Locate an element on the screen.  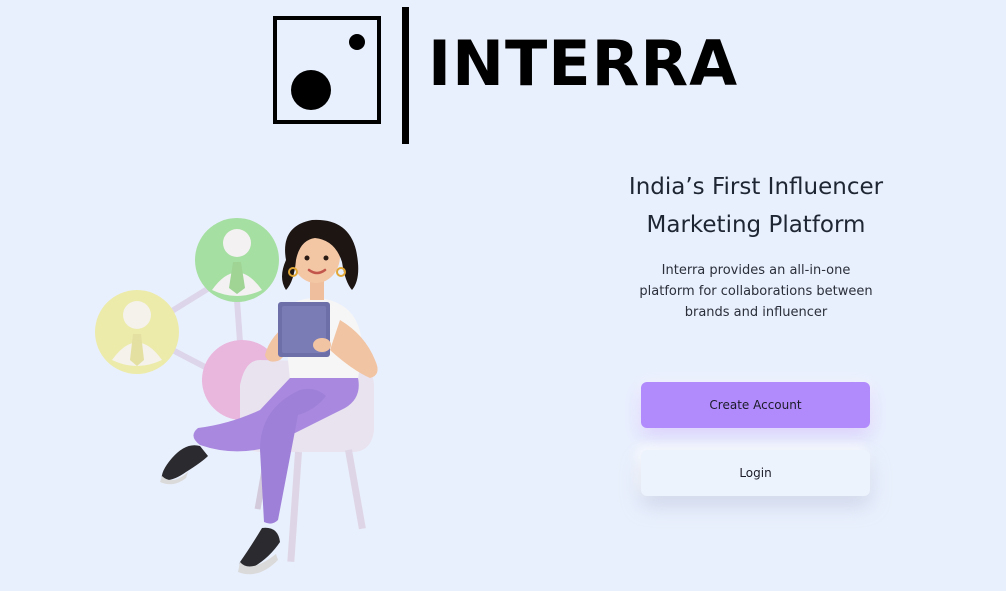
hero-title-line-1: India’s First Influencer is located at coordinates (756, 187).